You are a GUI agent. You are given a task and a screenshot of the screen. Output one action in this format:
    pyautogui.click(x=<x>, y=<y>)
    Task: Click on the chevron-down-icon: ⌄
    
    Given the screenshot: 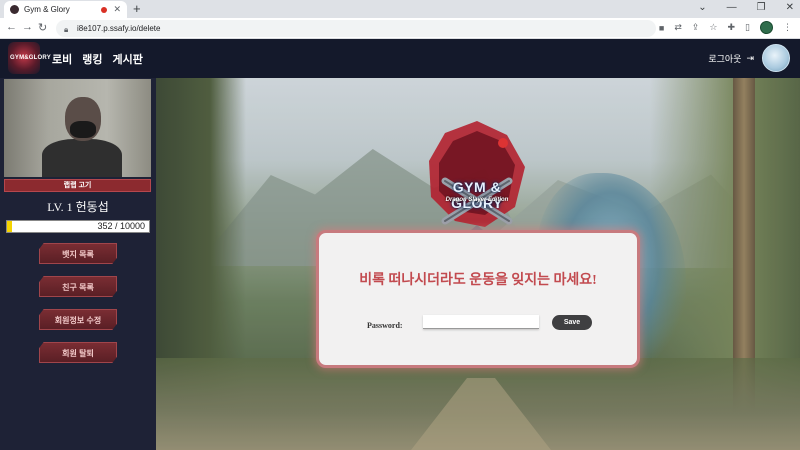 What is the action you would take?
    pyautogui.click(x=702, y=7)
    